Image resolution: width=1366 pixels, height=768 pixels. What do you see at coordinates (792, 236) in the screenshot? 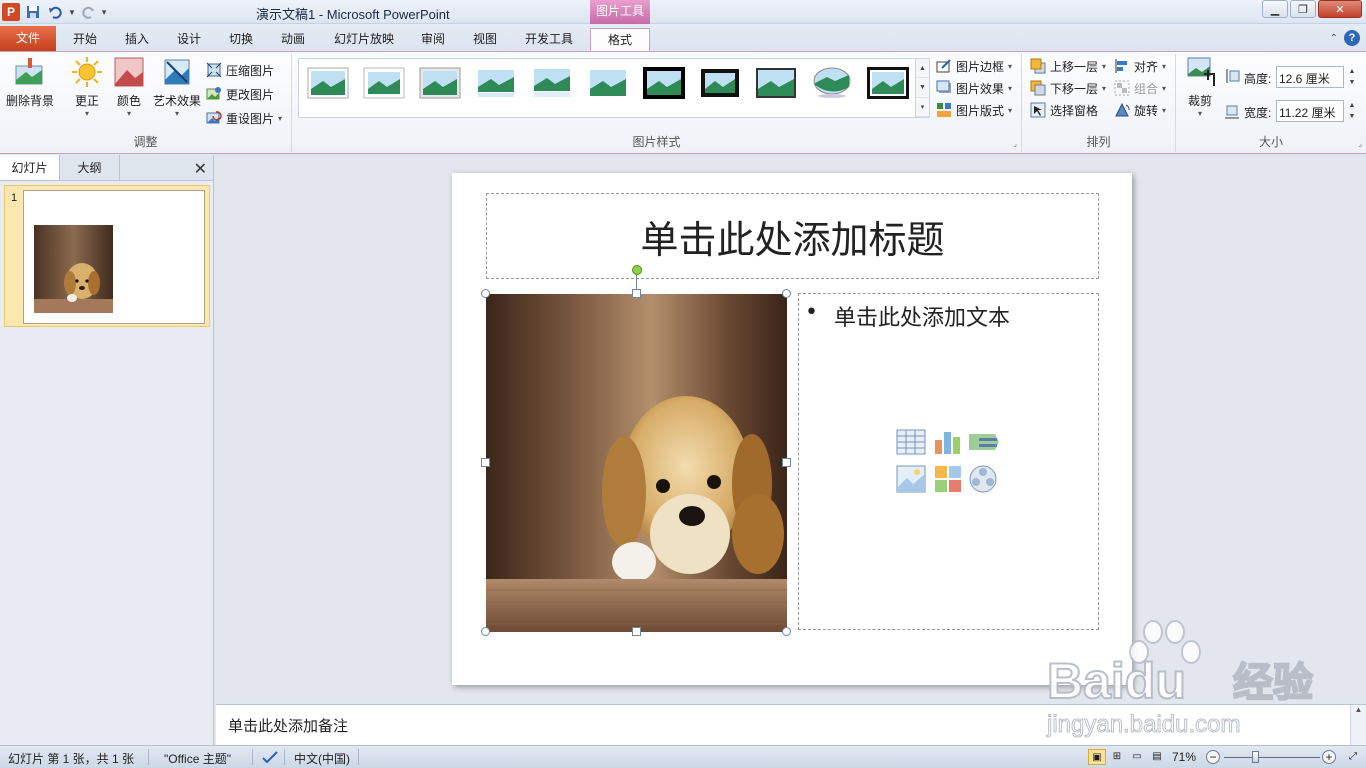
I see `title-placeholder: 单击此处添加标题` at bounding box center [792, 236].